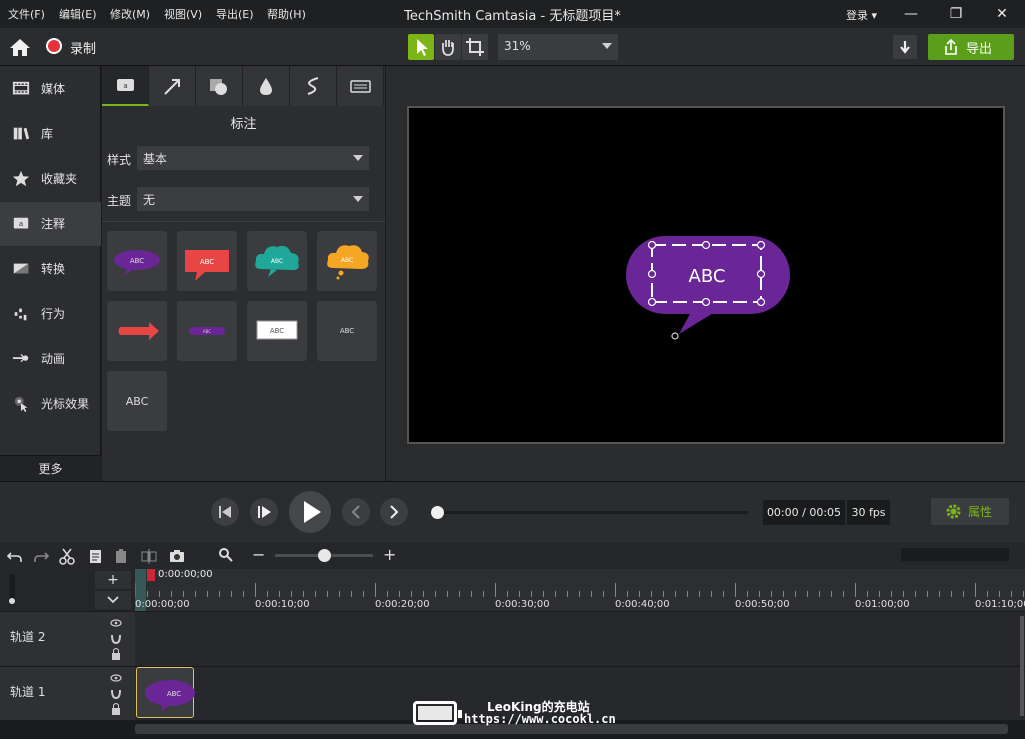 The width and height of the screenshot is (1025, 739). Describe the element at coordinates (448, 47) in the screenshot. I see `pan-tool-button` at that location.